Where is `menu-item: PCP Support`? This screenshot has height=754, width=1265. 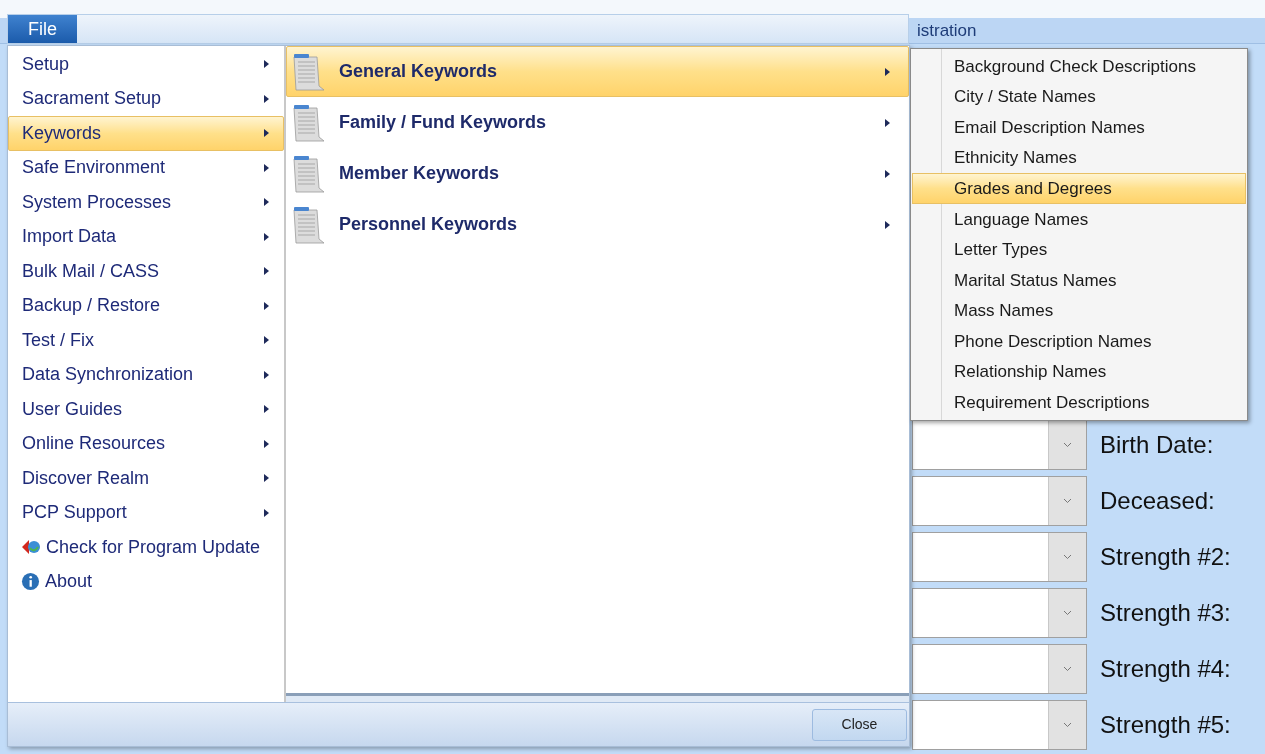
menu-item: PCP Support is located at coordinates (146, 512).